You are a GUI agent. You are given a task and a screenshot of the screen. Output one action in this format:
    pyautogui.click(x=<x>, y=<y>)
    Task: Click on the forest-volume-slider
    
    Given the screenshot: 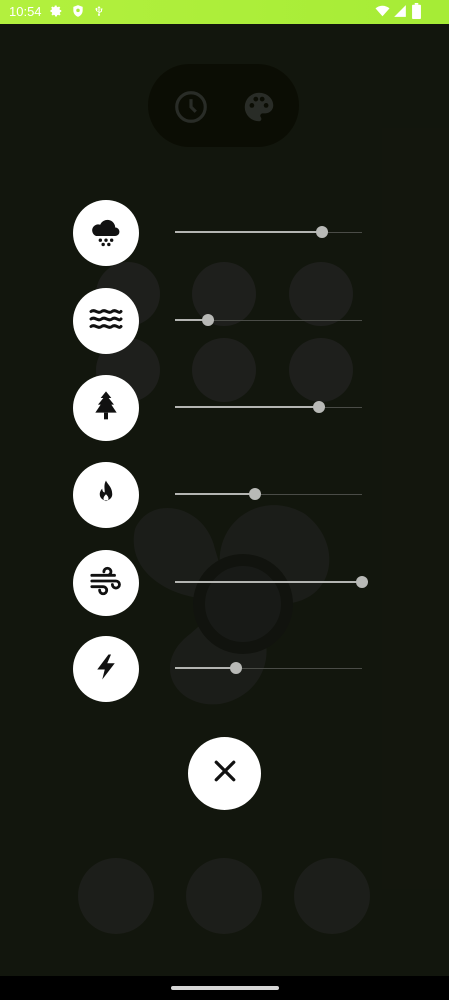 What is the action you would take?
    pyautogui.click(x=268, y=407)
    